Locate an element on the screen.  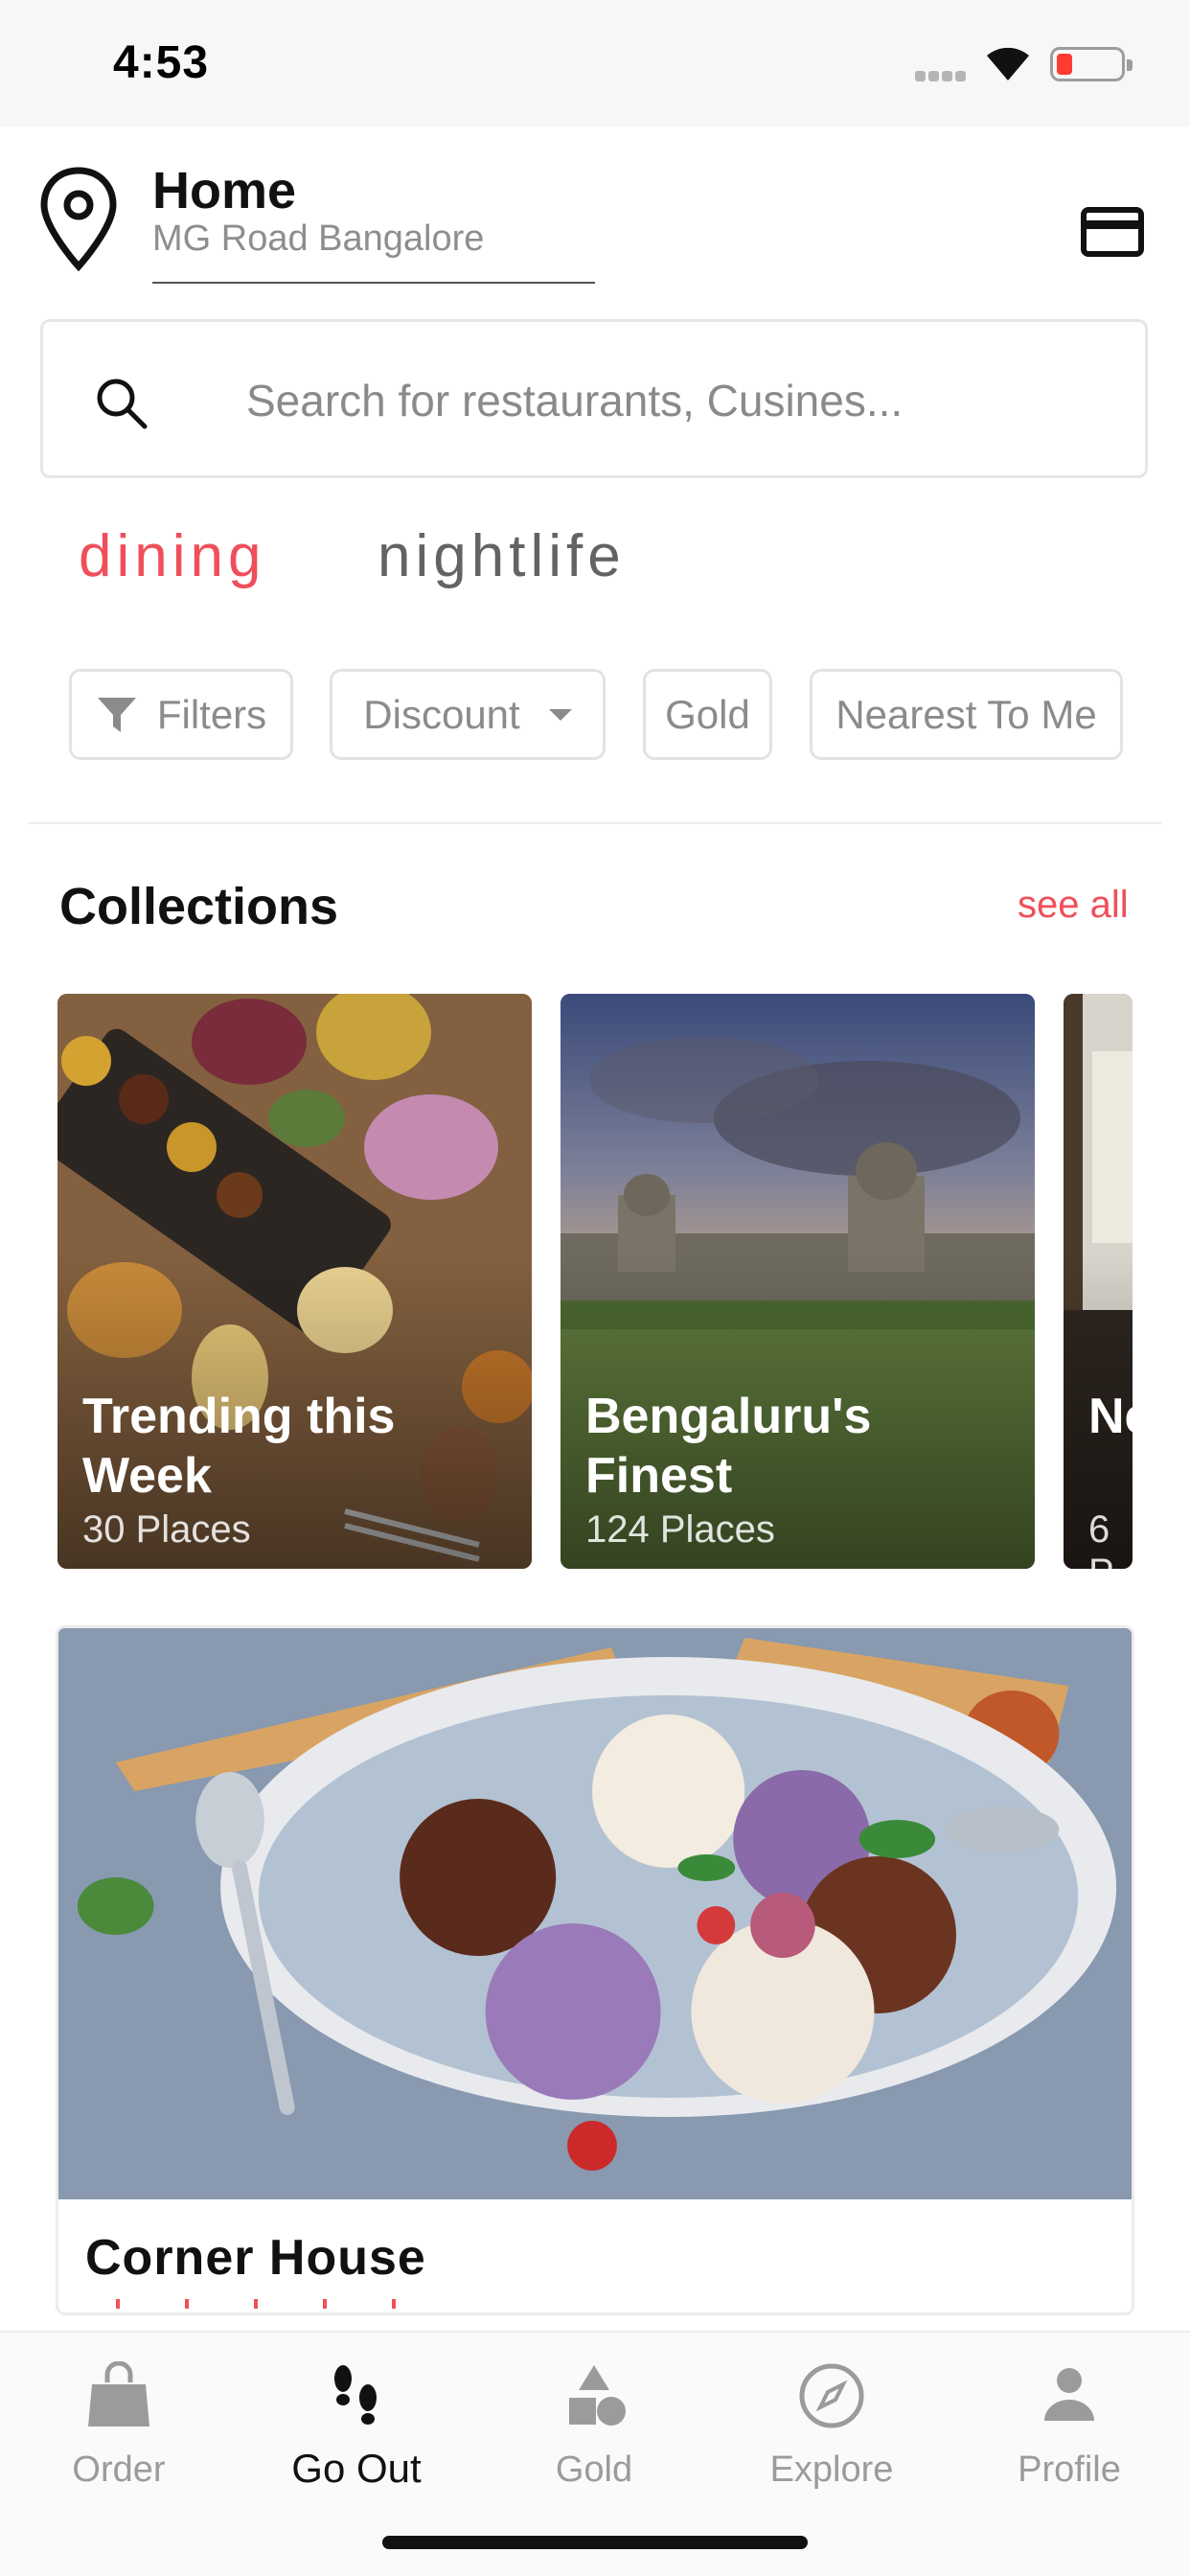
see-all-link: see all is located at coordinates (1073, 905).